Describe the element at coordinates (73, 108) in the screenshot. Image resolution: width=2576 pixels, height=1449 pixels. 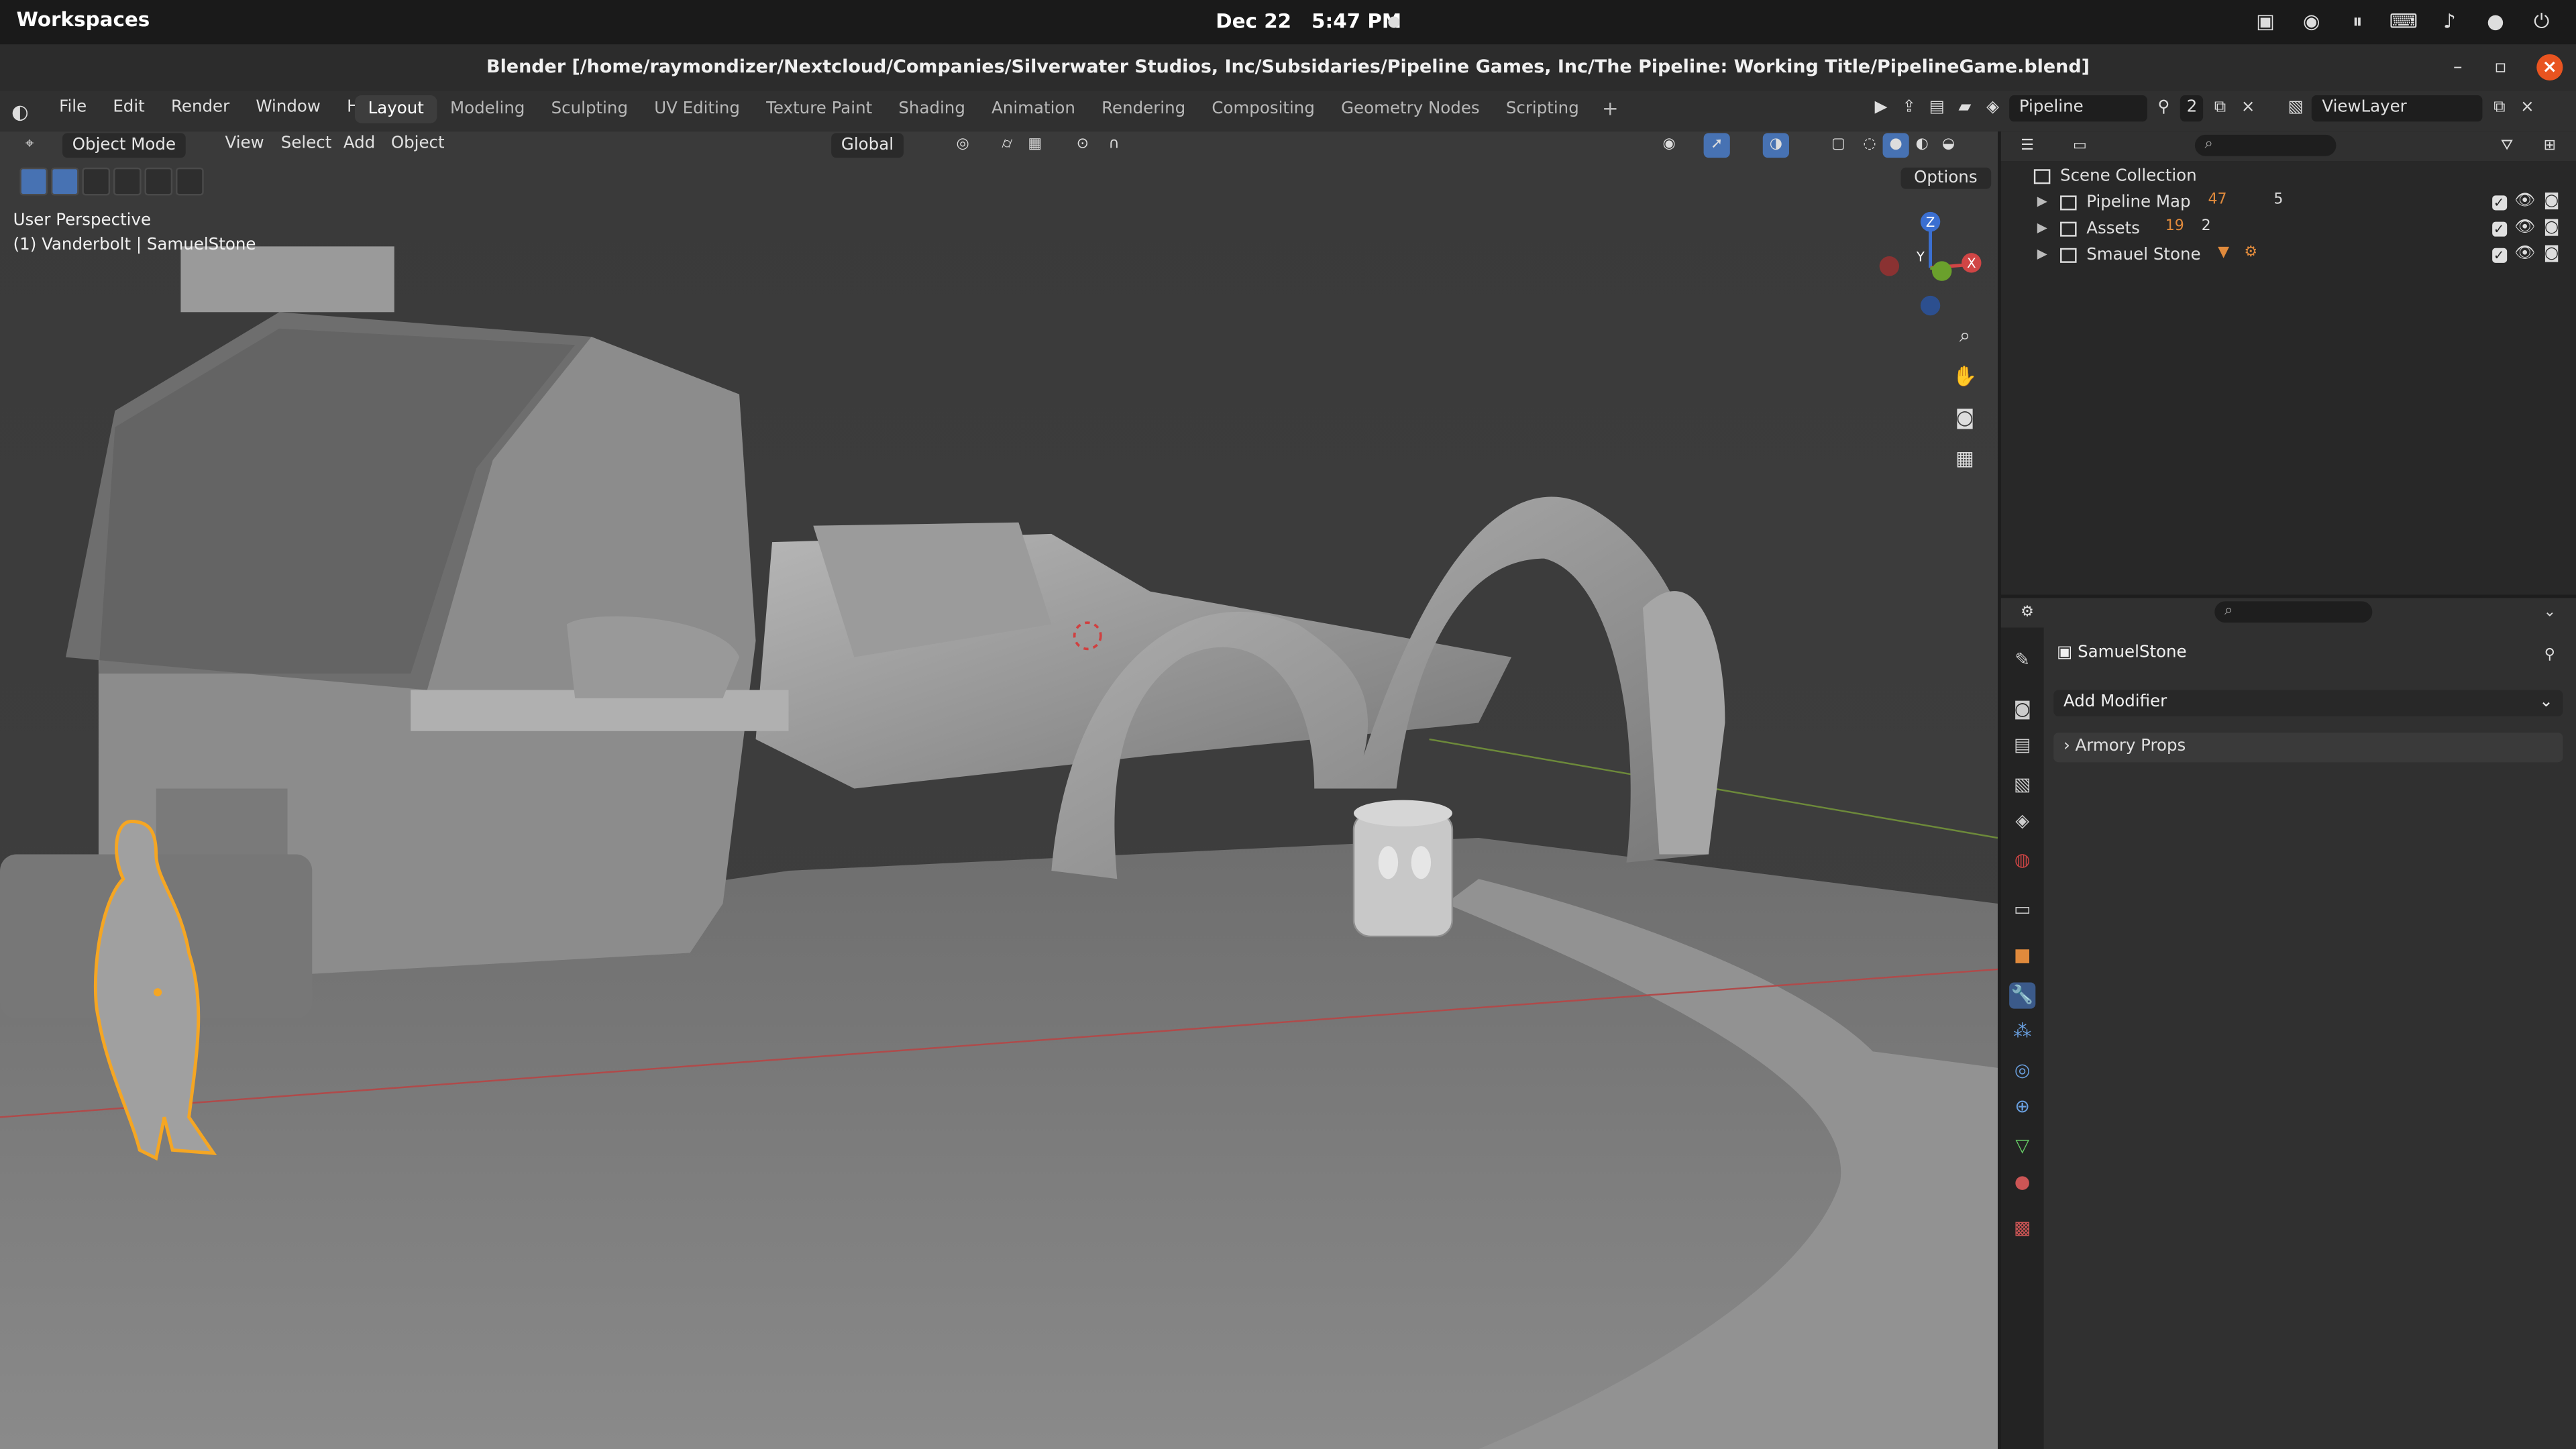
I see `menu-file: File` at that location.